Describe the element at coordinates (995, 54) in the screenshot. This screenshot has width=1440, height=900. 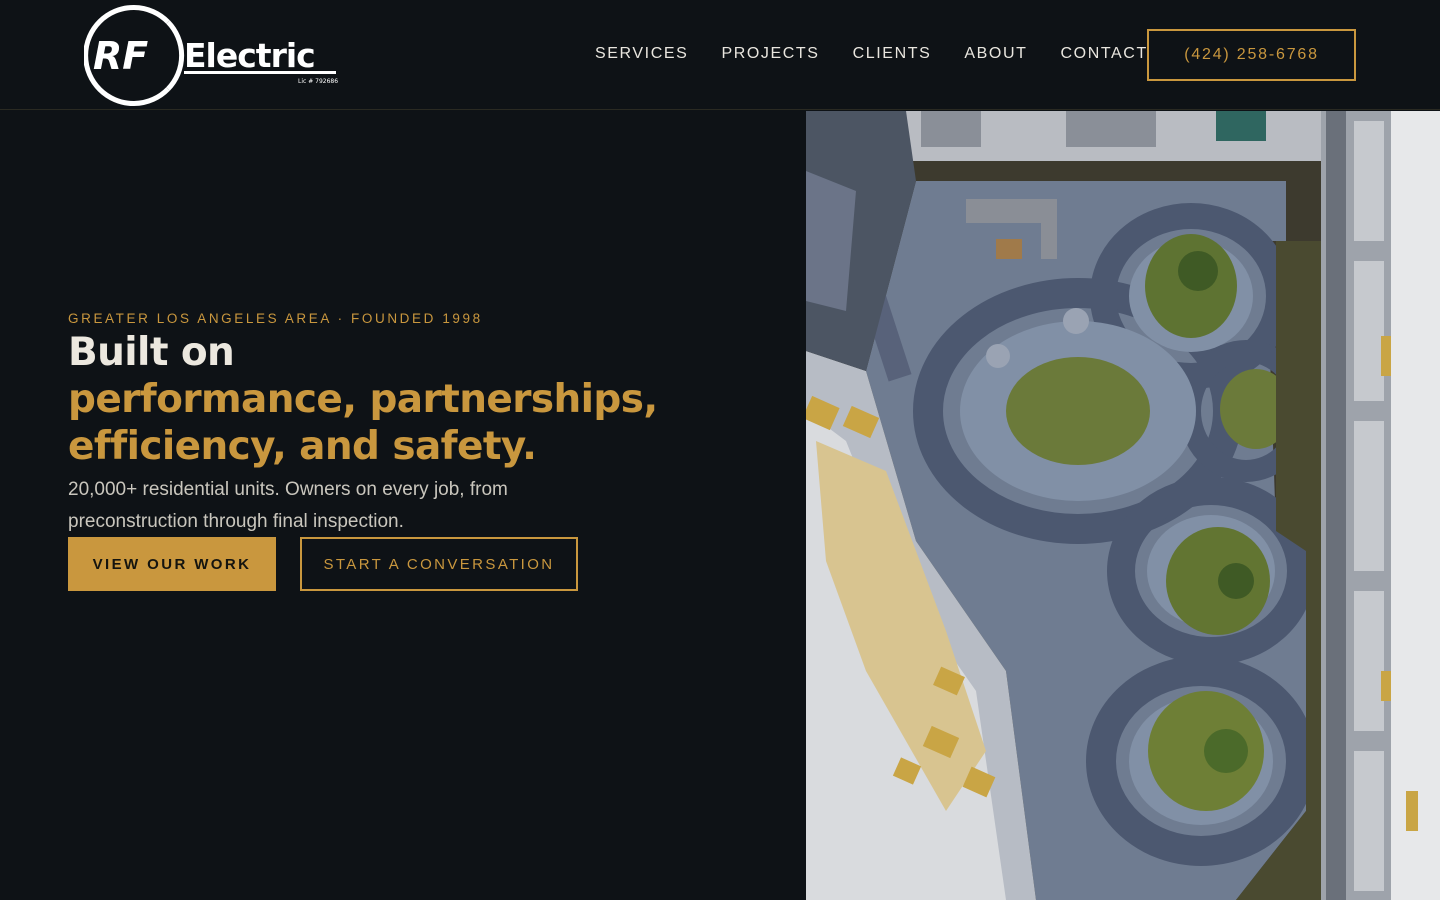
I see `nav-about: ABOUT` at that location.